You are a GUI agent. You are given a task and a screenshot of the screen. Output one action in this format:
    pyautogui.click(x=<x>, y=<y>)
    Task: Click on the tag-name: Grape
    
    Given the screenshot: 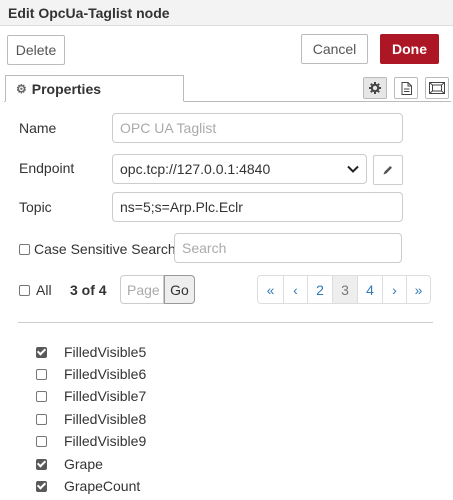 What is the action you would take?
    pyautogui.click(x=83, y=464)
    